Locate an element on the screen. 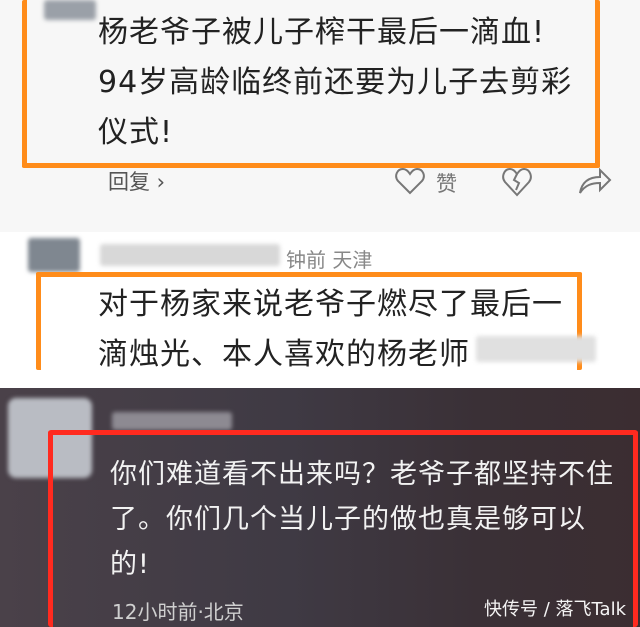  comment-line: 杨老爷子被儿子榨干最后一滴血! is located at coordinates (322, 32).